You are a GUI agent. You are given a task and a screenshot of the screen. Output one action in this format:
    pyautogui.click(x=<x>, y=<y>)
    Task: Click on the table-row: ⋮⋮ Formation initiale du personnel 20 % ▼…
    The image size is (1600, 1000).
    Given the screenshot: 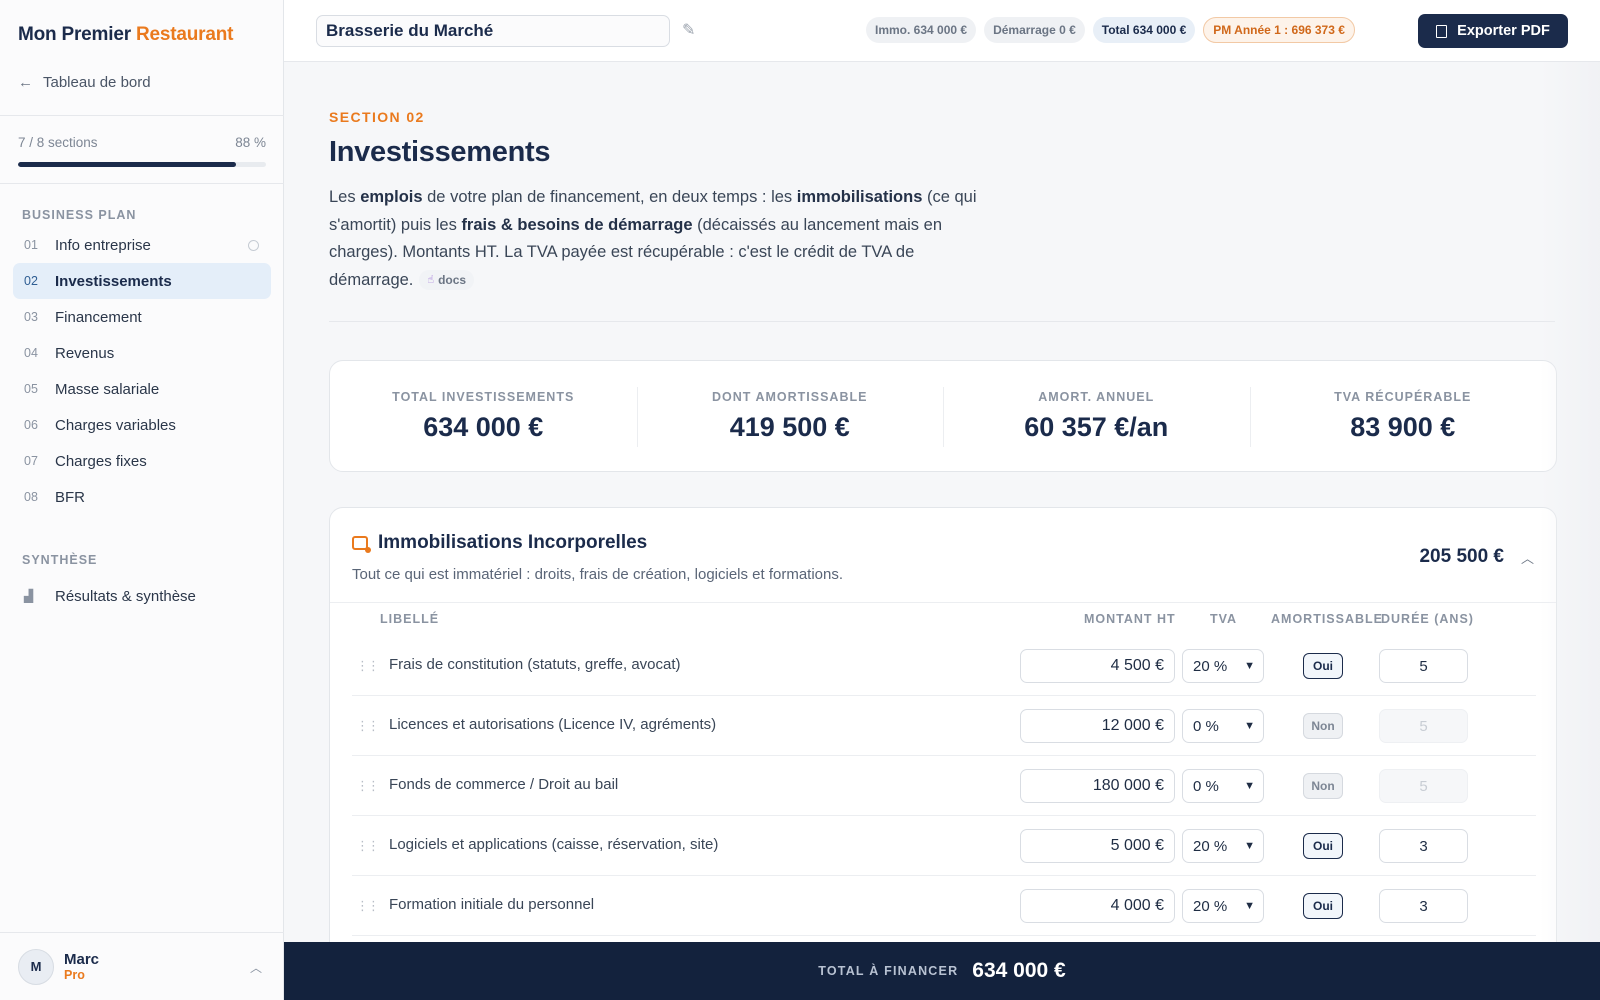 What is the action you would take?
    pyautogui.click(x=944, y=906)
    